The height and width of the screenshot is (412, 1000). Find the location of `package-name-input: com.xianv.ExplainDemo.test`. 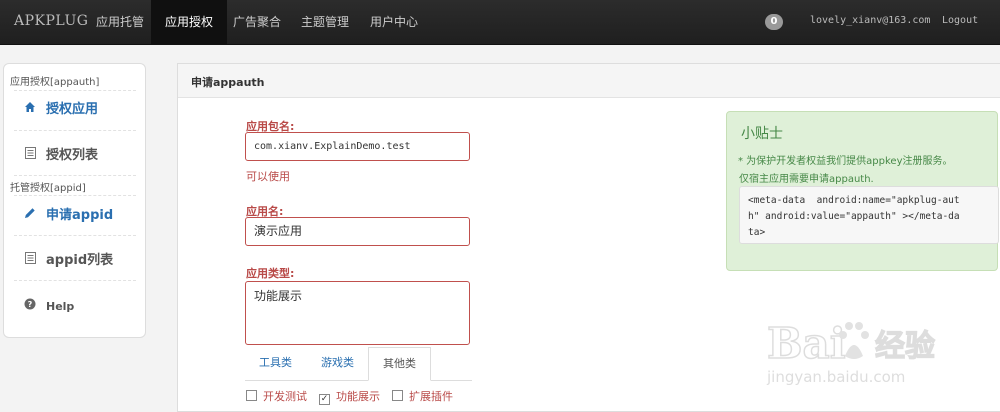

package-name-input: com.xianv.ExplainDemo.test is located at coordinates (357, 146).